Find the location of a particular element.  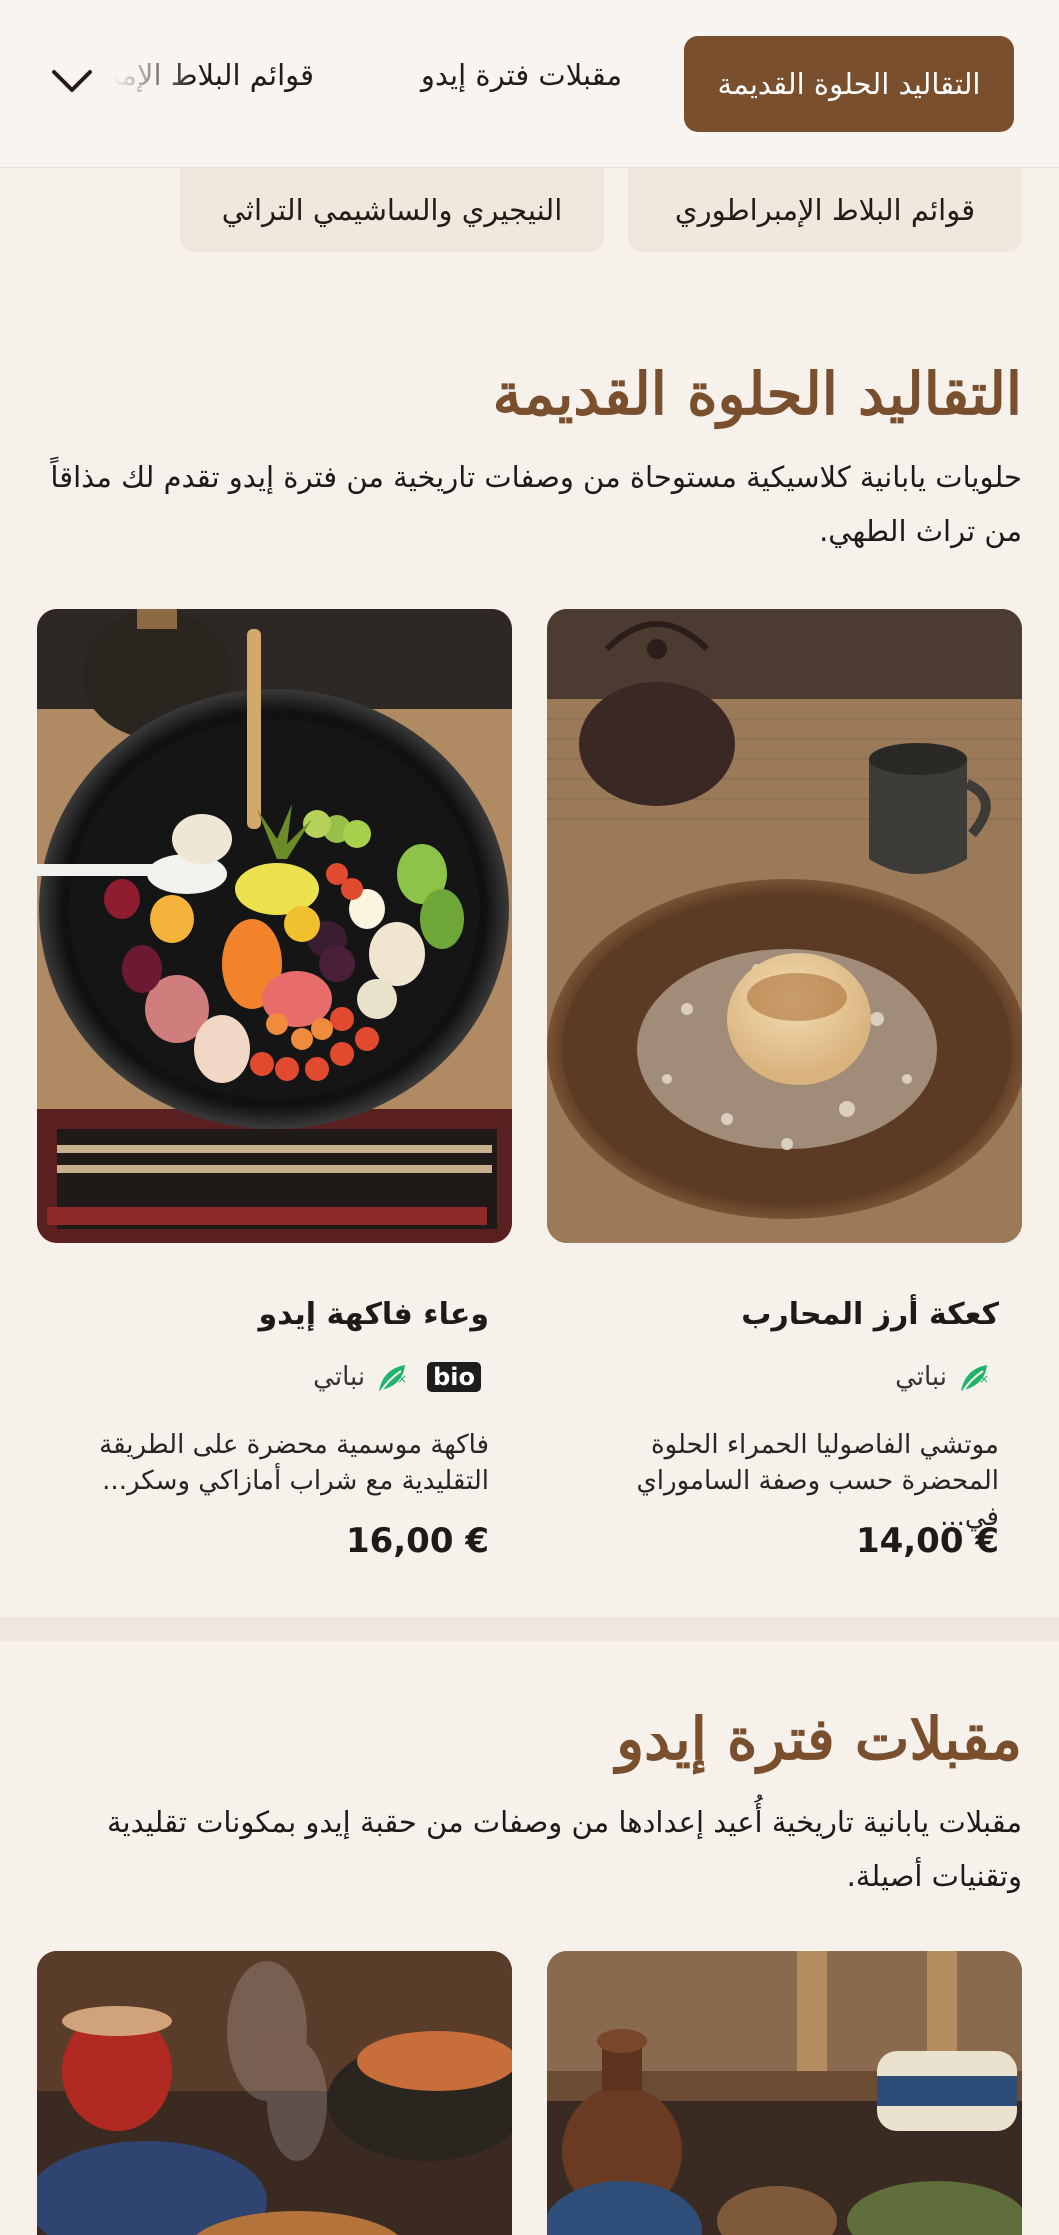

dish-tags: bio × نباتي is located at coordinates (401, 1377).